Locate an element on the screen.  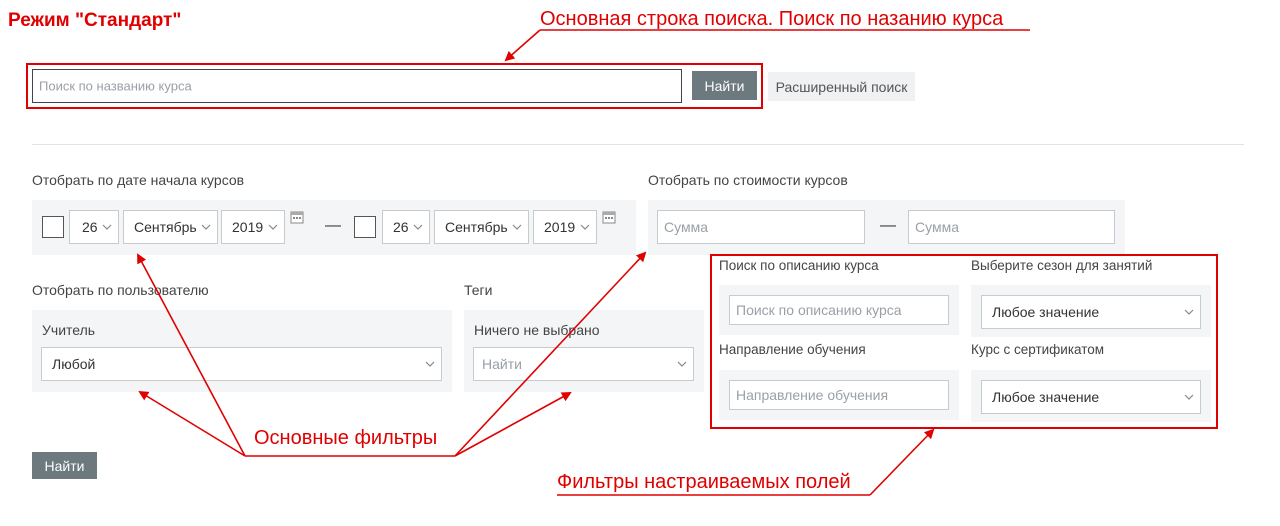
date-to-month-value: Сентябрь is located at coordinates (476, 227).